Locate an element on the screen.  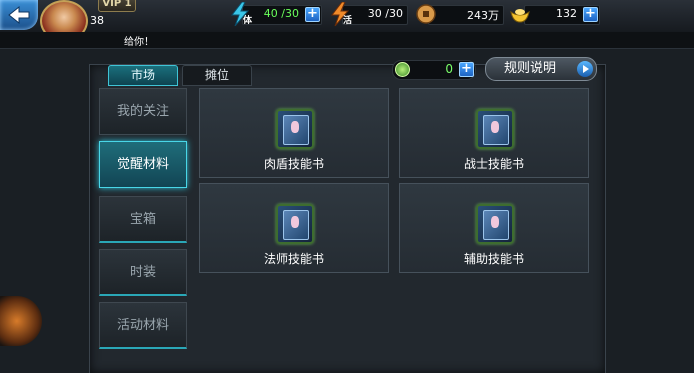
item-card-warrior-skill-book: 战士技能书 is located at coordinates (494, 133).